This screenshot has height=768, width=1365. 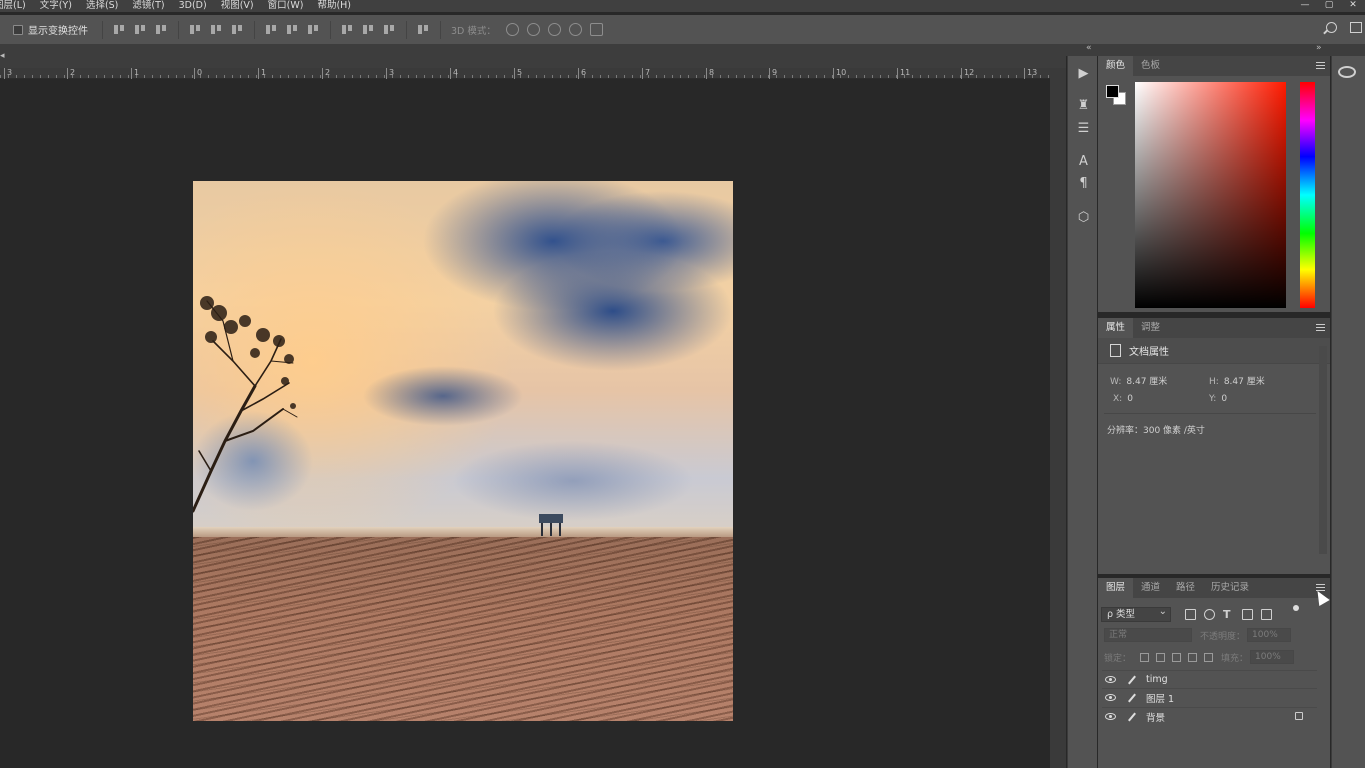 What do you see at coordinates (18, 29) in the screenshot?
I see `show-transform-checkbox` at bounding box center [18, 29].